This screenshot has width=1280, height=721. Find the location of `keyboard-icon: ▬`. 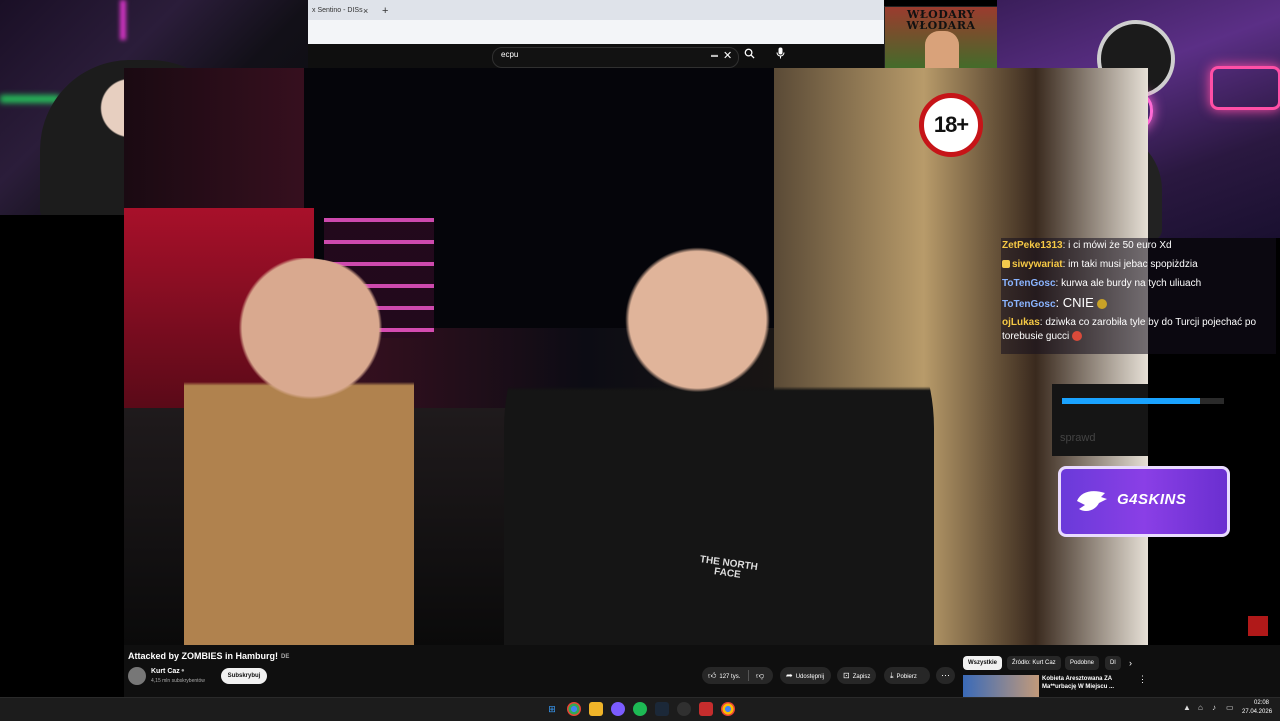

keyboard-icon: ▬ is located at coordinates (714, 55).